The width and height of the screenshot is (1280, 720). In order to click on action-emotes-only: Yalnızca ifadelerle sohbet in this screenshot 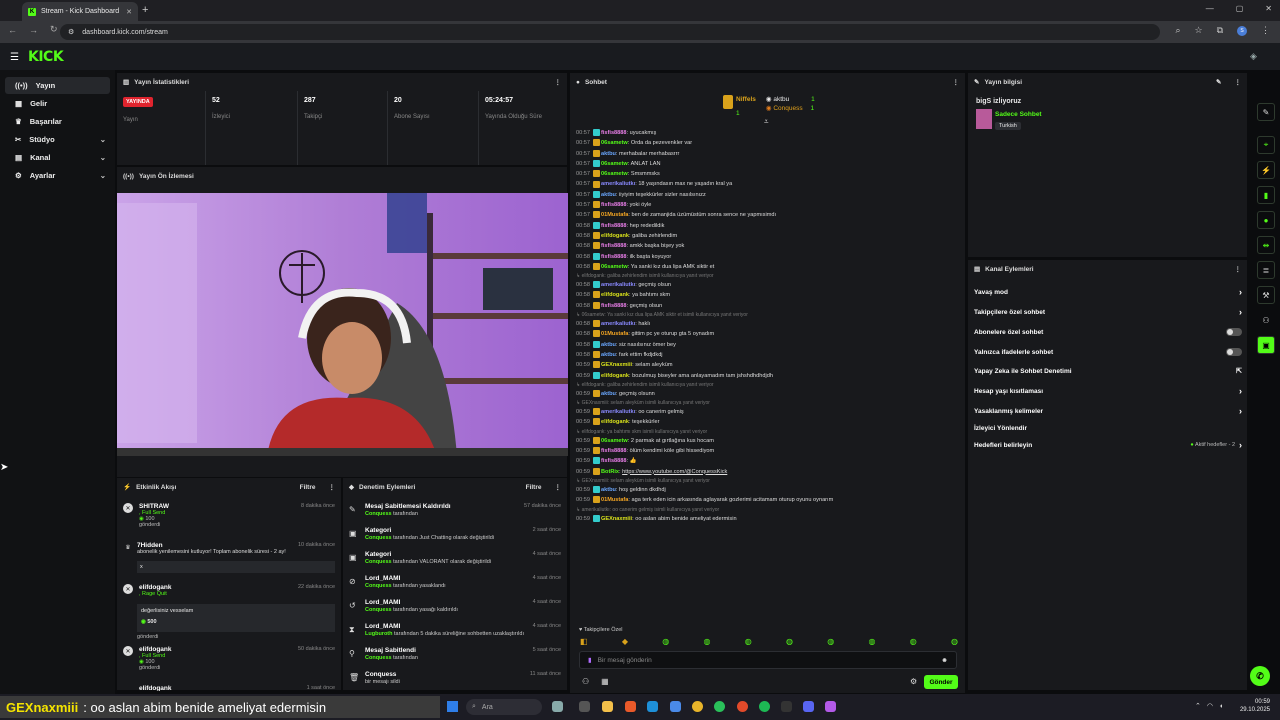, I will do `click(1108, 352)`.